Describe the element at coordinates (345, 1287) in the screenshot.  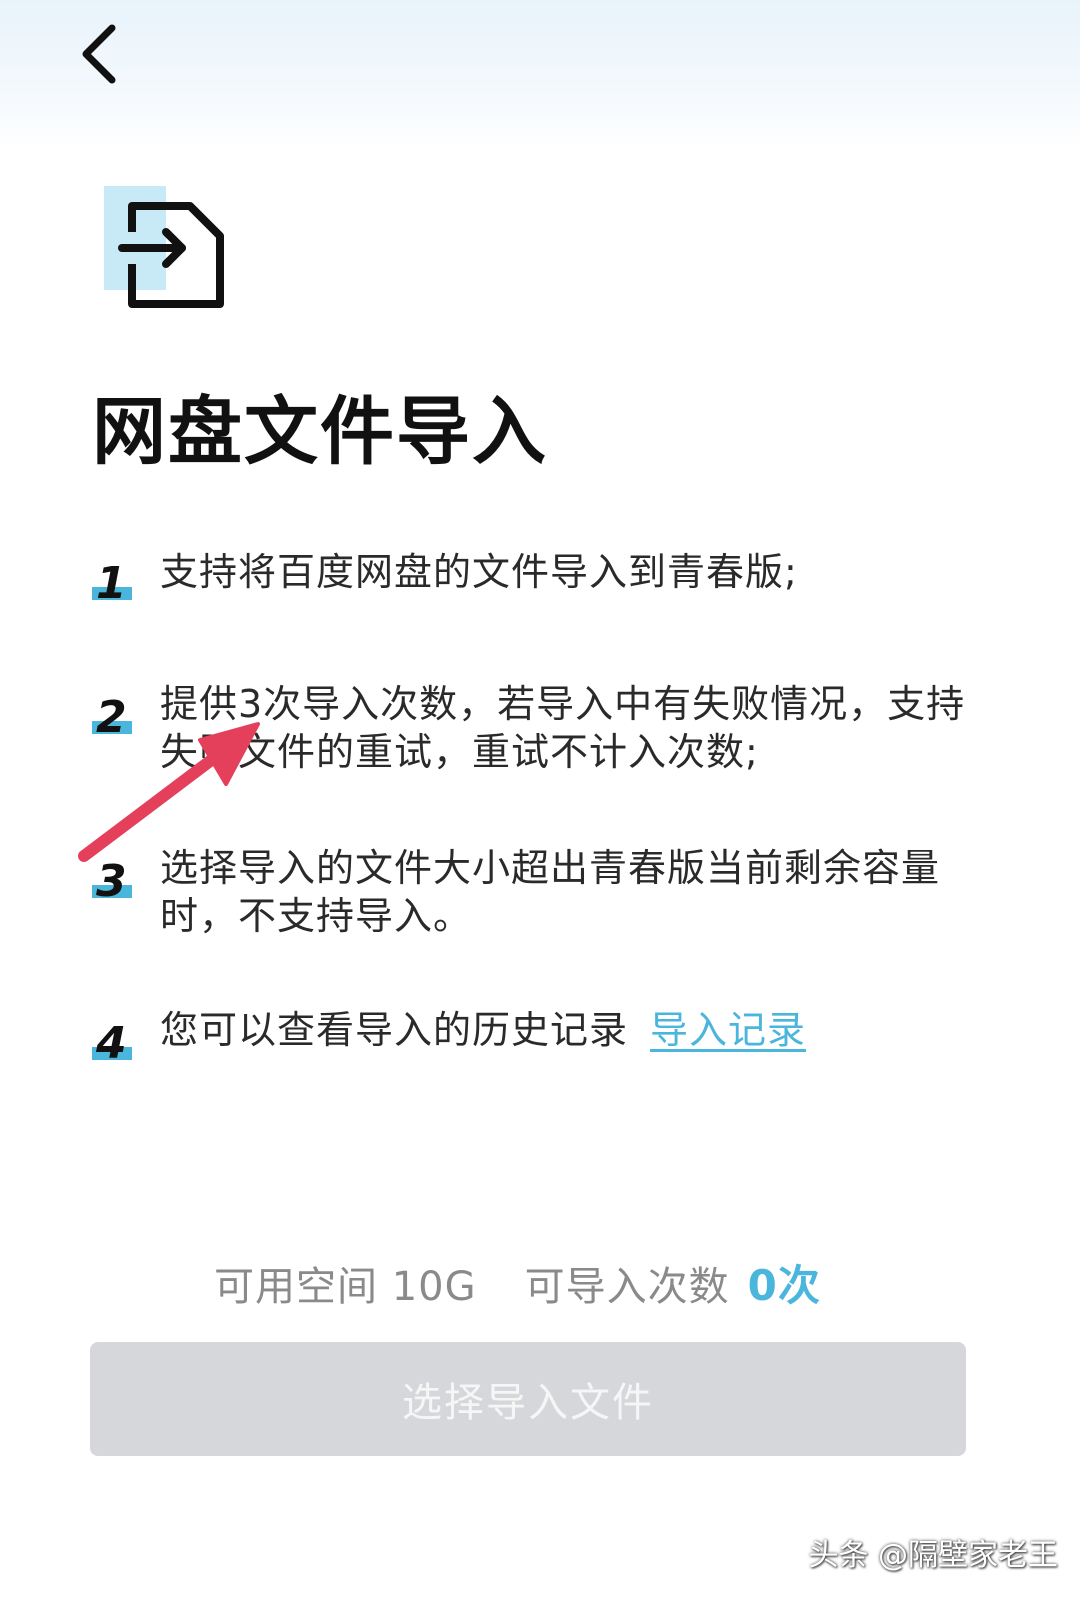
I see `available-space-label: 可用空间 10G` at that location.